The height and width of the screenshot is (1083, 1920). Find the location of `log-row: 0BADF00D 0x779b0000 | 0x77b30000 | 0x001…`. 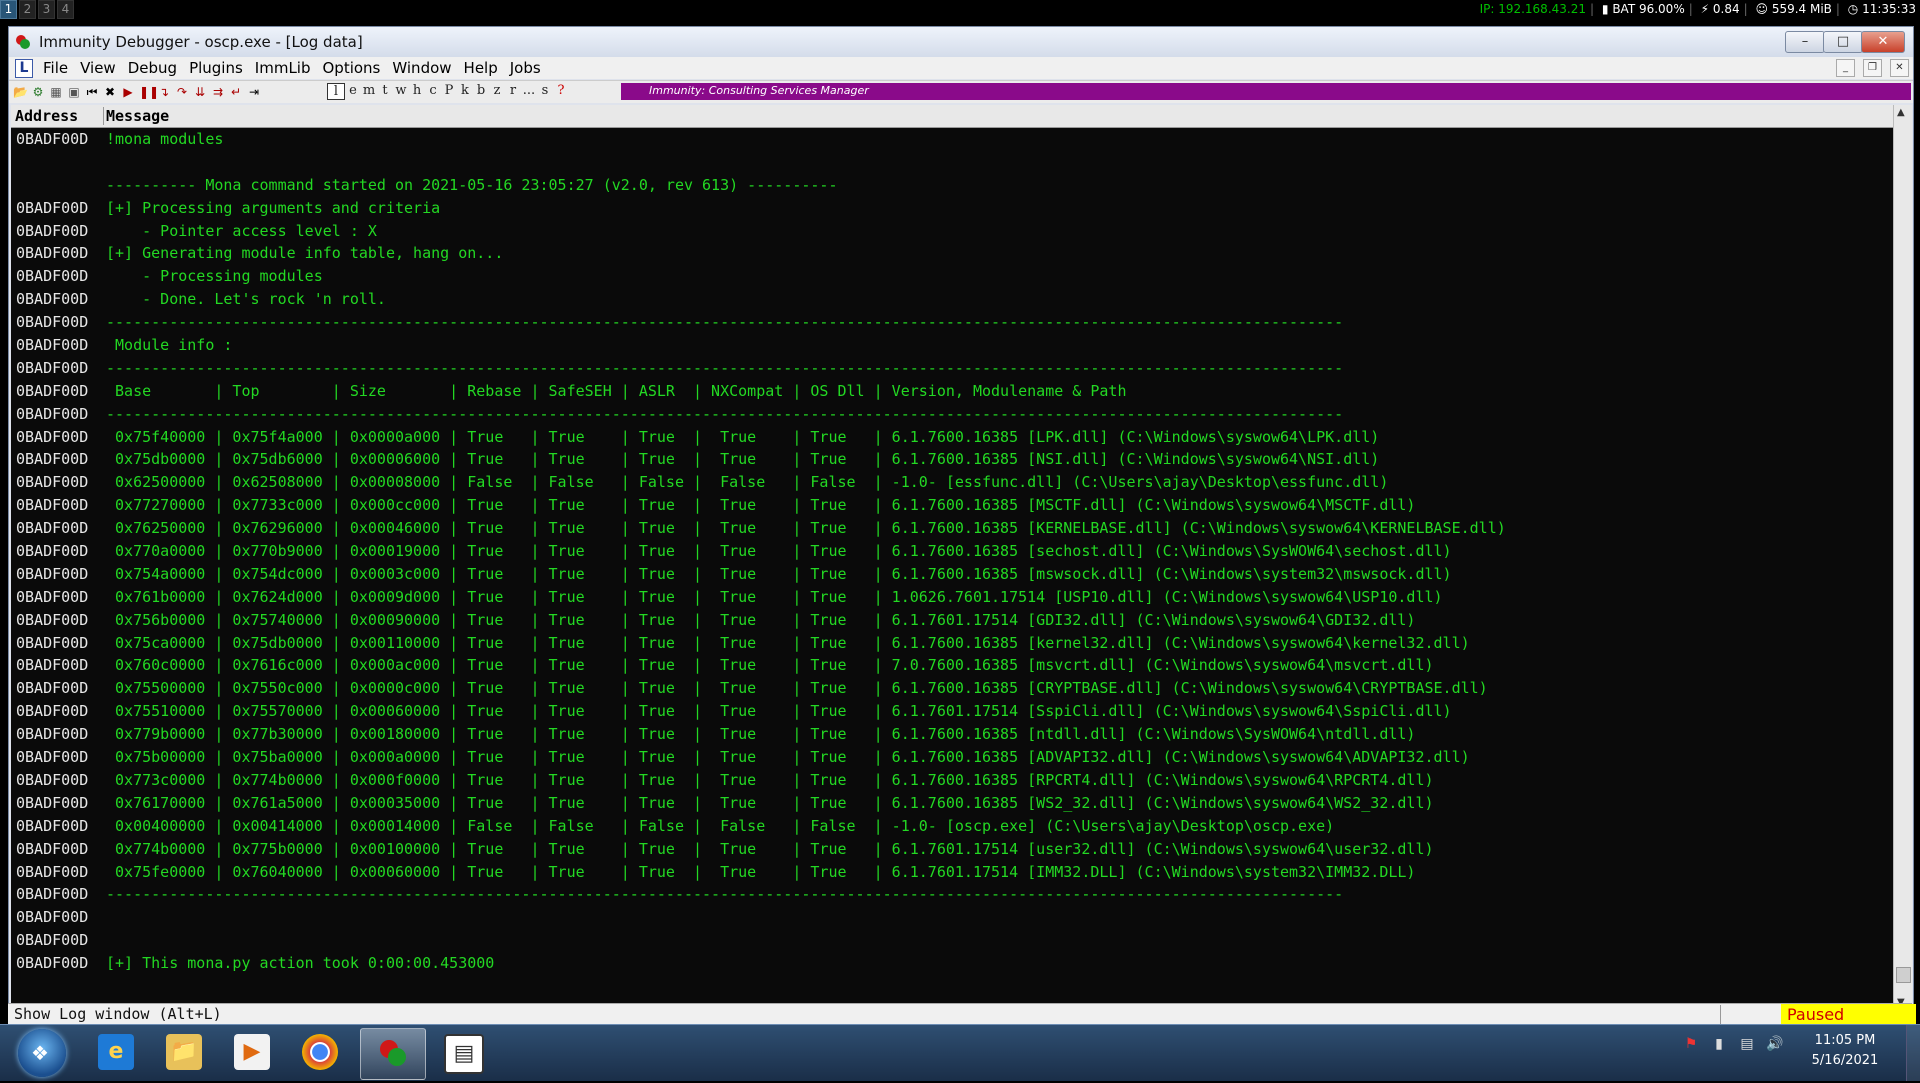

log-row: 0BADF00D 0x779b0000 | 0x77b30000 | 0x001… is located at coordinates (952, 734).